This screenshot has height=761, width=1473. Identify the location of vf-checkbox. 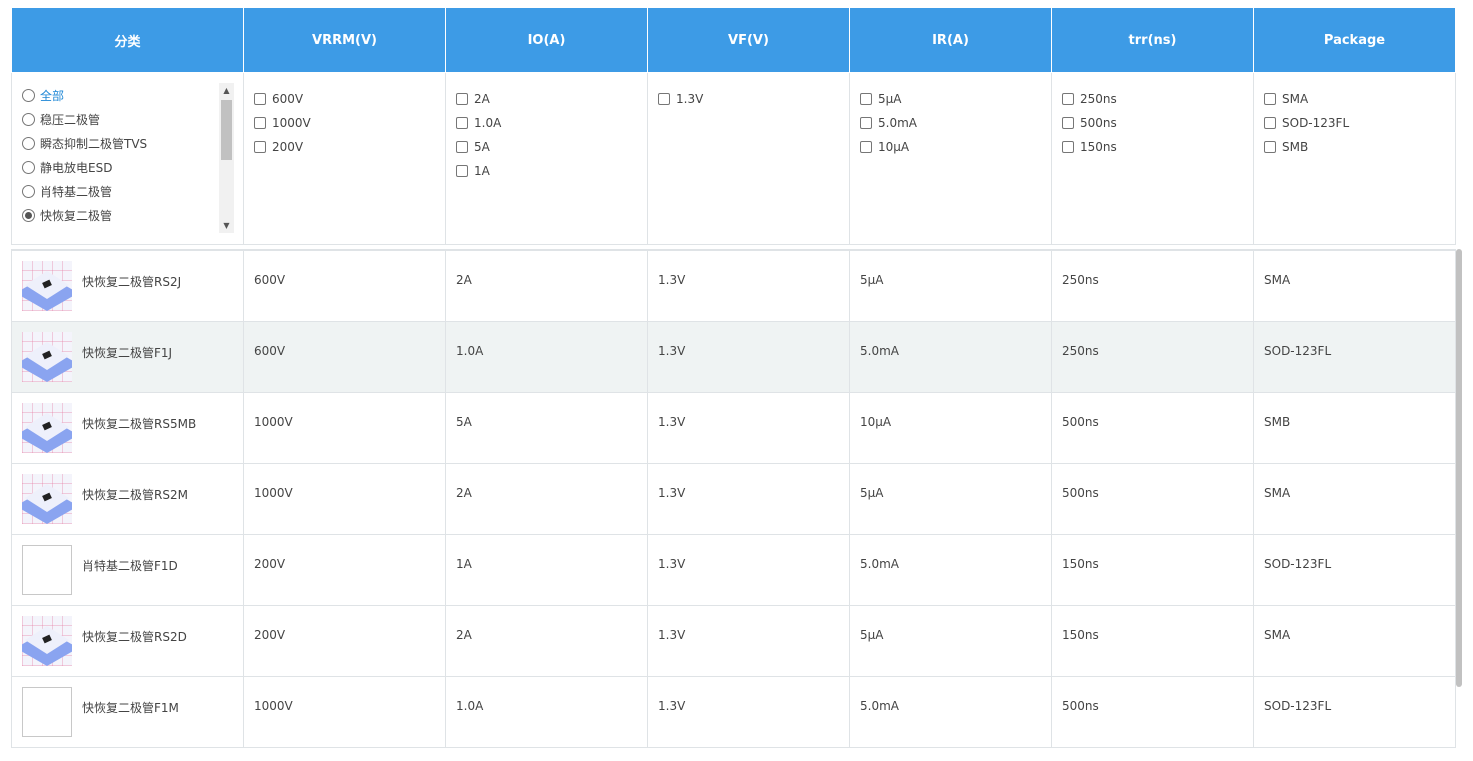
(664, 99).